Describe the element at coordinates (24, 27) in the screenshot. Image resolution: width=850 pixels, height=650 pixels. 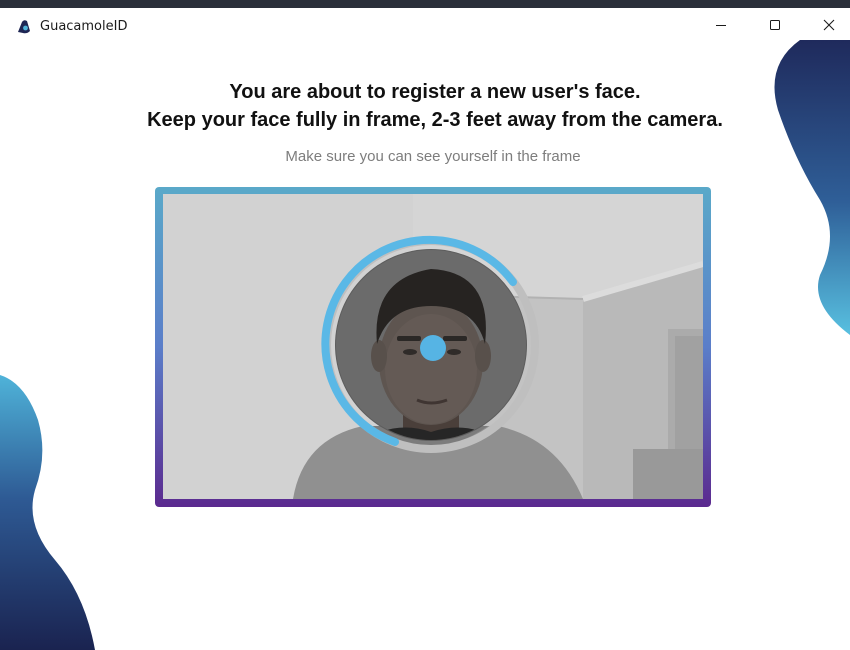
I see `guacamole-app-icon` at that location.